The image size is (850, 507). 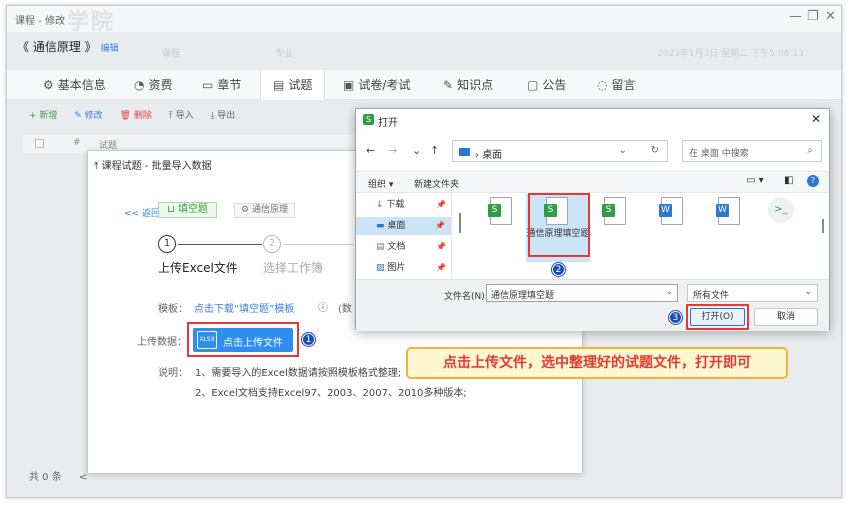 I want to click on note-line-1: 1、需要导入的Excel数据请按照模板格式整理;, so click(x=298, y=373).